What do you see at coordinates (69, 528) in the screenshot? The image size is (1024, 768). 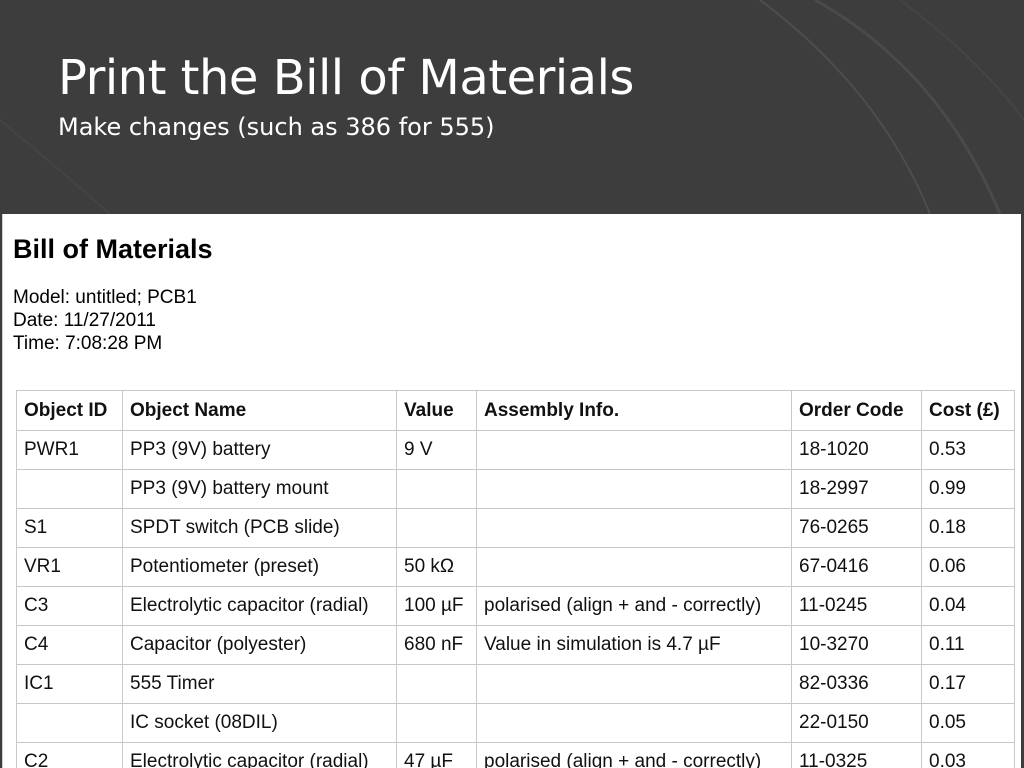 I see `cell-object-id: S1` at bounding box center [69, 528].